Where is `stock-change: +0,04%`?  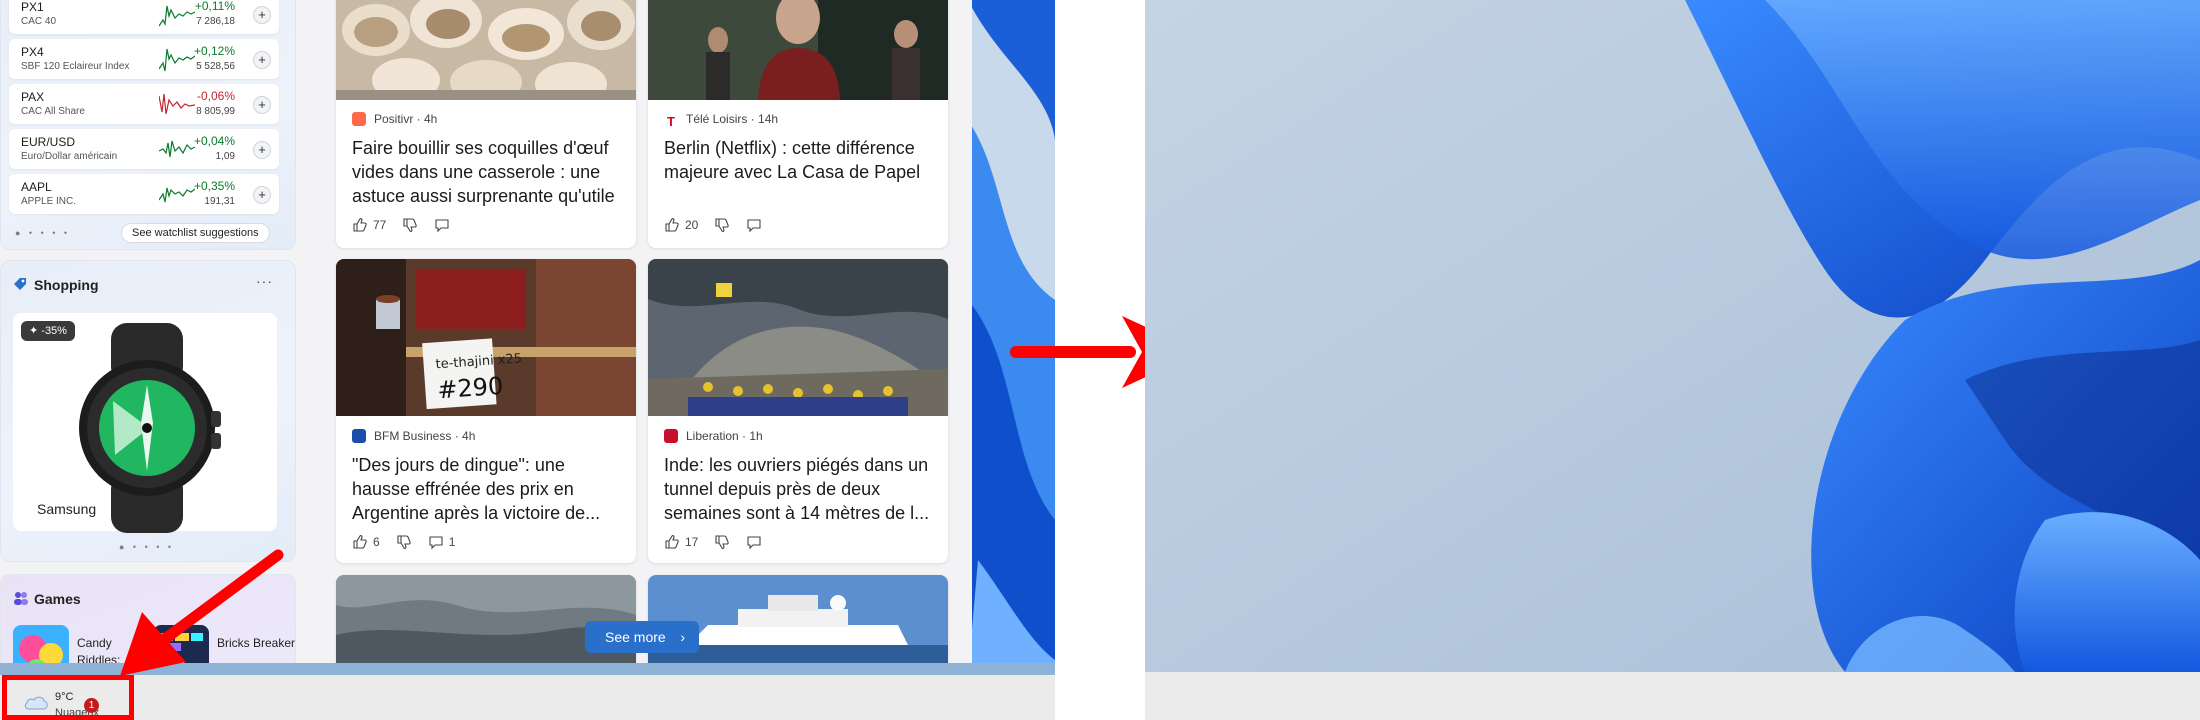
stock-change: +0,04% is located at coordinates (214, 141).